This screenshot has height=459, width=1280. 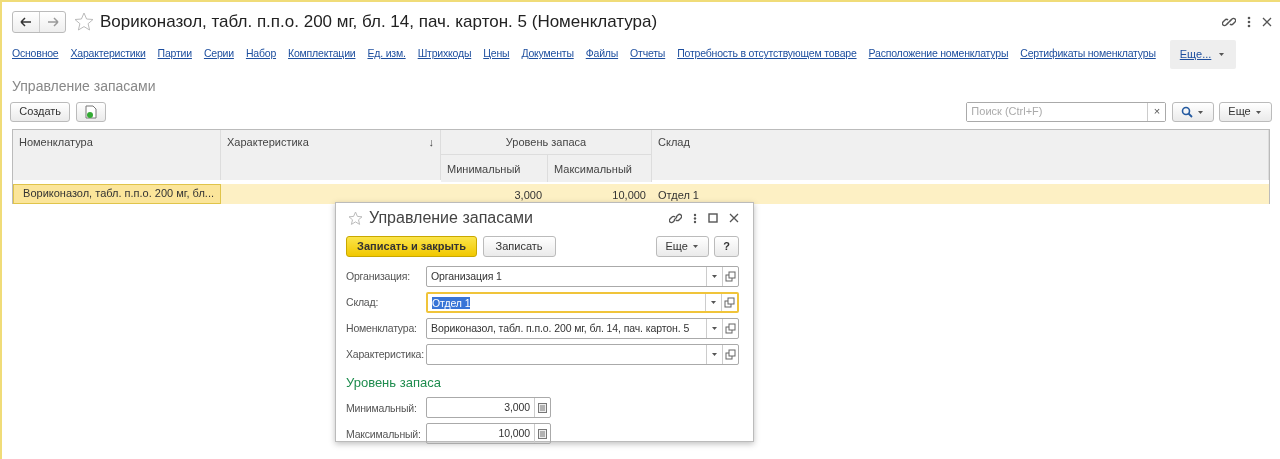 What do you see at coordinates (582, 354) in the screenshot?
I see `input-field` at bounding box center [582, 354].